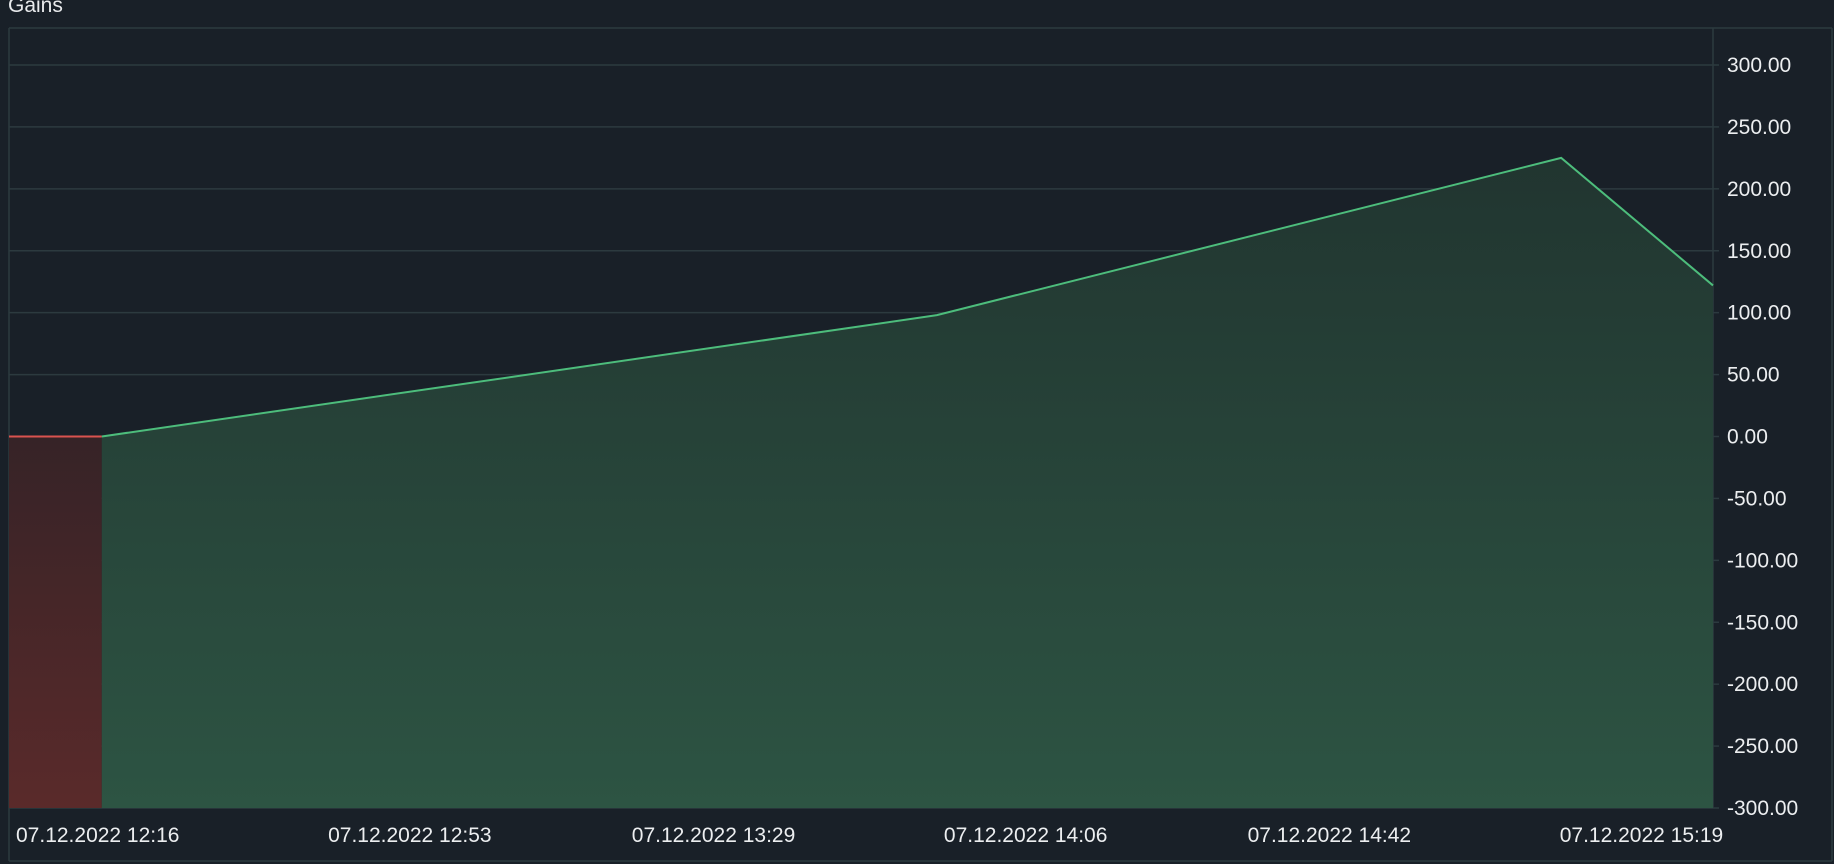 The height and width of the screenshot is (864, 1834). What do you see at coordinates (1642, 835) in the screenshot?
I see `x-tick-label: 07.12.2022 15:19` at bounding box center [1642, 835].